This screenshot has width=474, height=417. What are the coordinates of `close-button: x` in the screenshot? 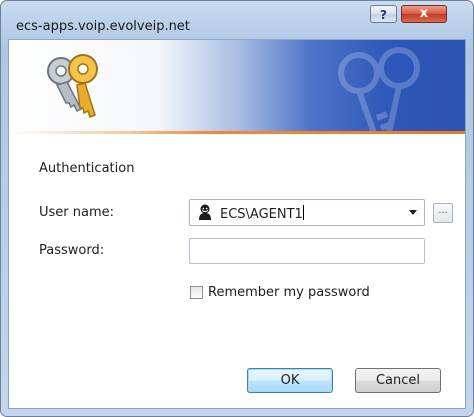 It's located at (424, 14).